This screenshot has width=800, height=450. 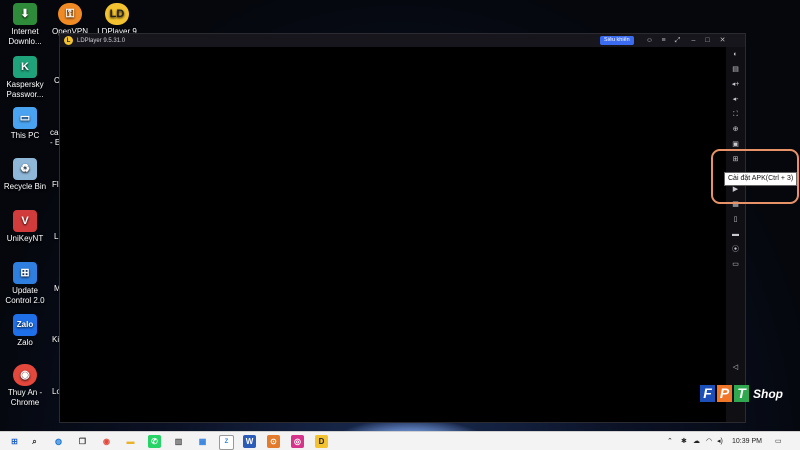 I want to click on multi-instance-icon: ▭, so click(x=735, y=265).